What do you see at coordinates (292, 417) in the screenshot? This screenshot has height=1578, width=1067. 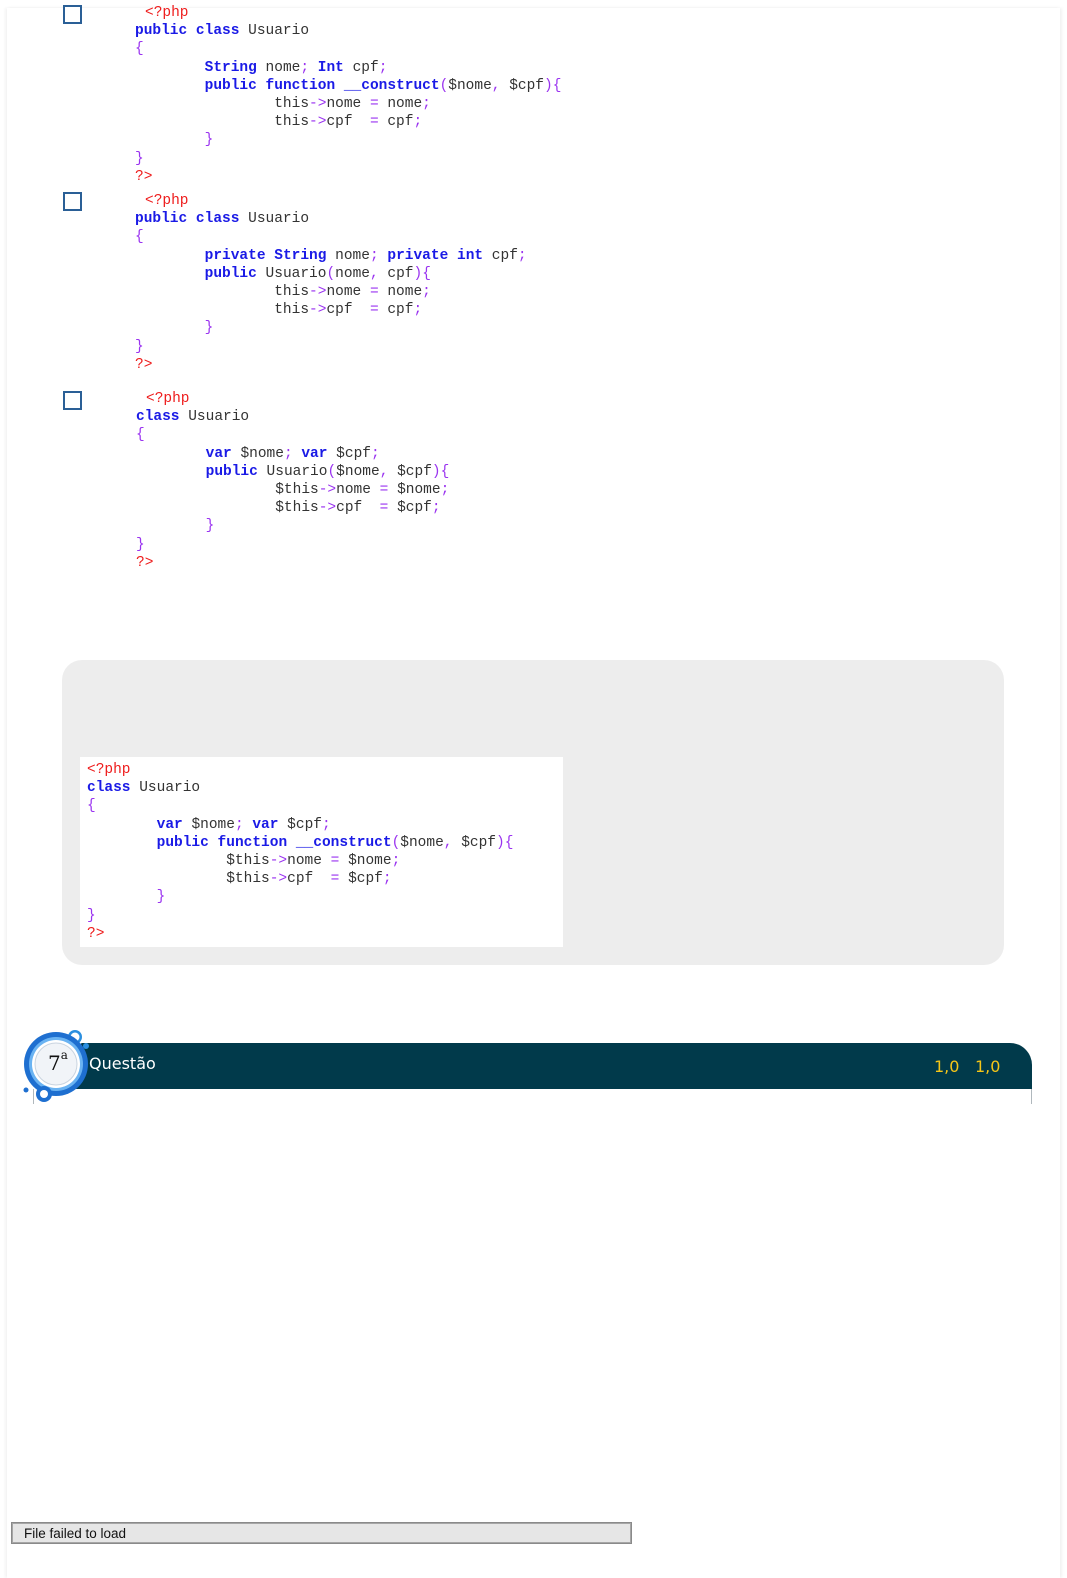 I see `code-line: class Usuario` at bounding box center [292, 417].